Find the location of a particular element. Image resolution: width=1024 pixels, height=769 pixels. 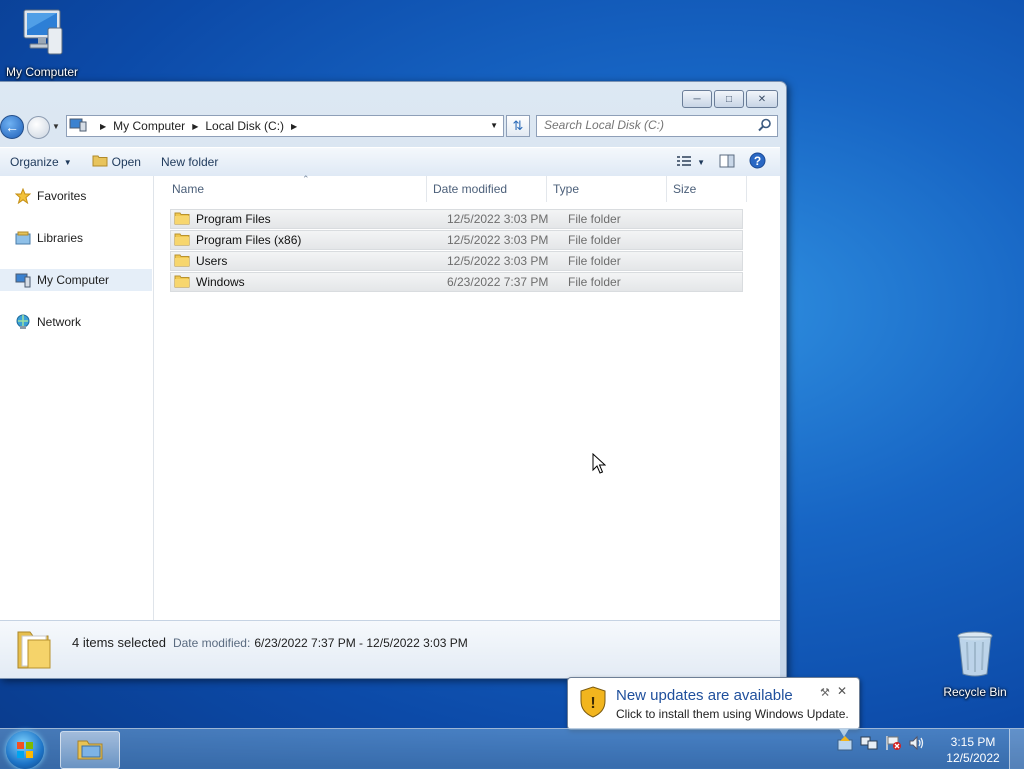

preview-pane-button is located at coordinates (727, 162).